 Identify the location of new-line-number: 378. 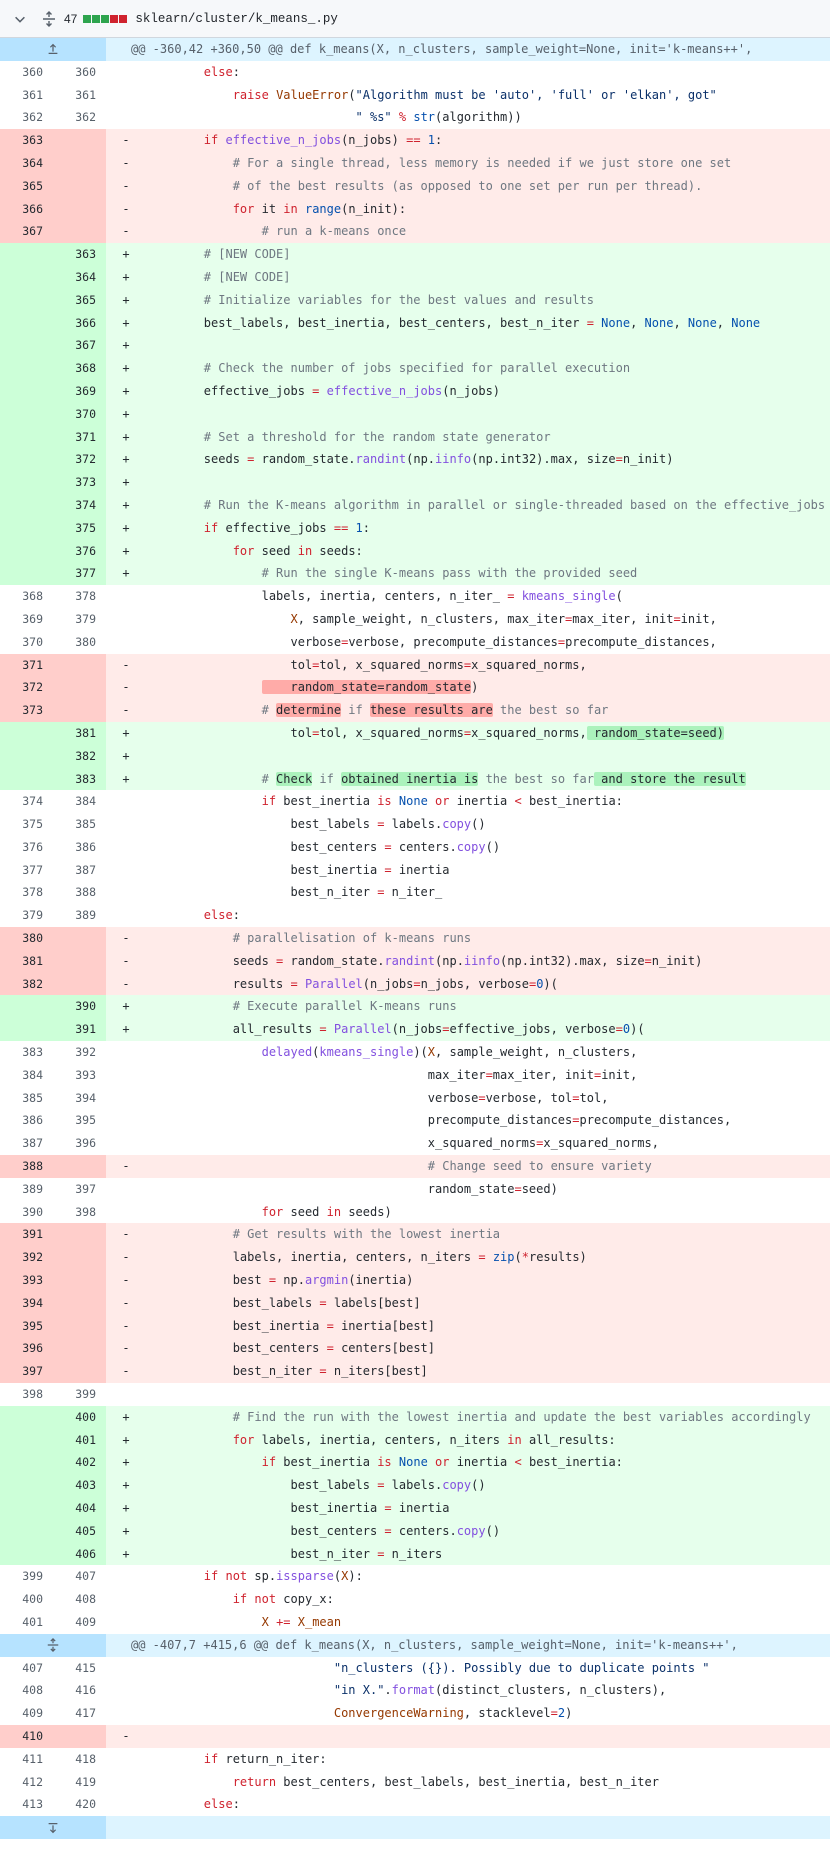
(79, 596).